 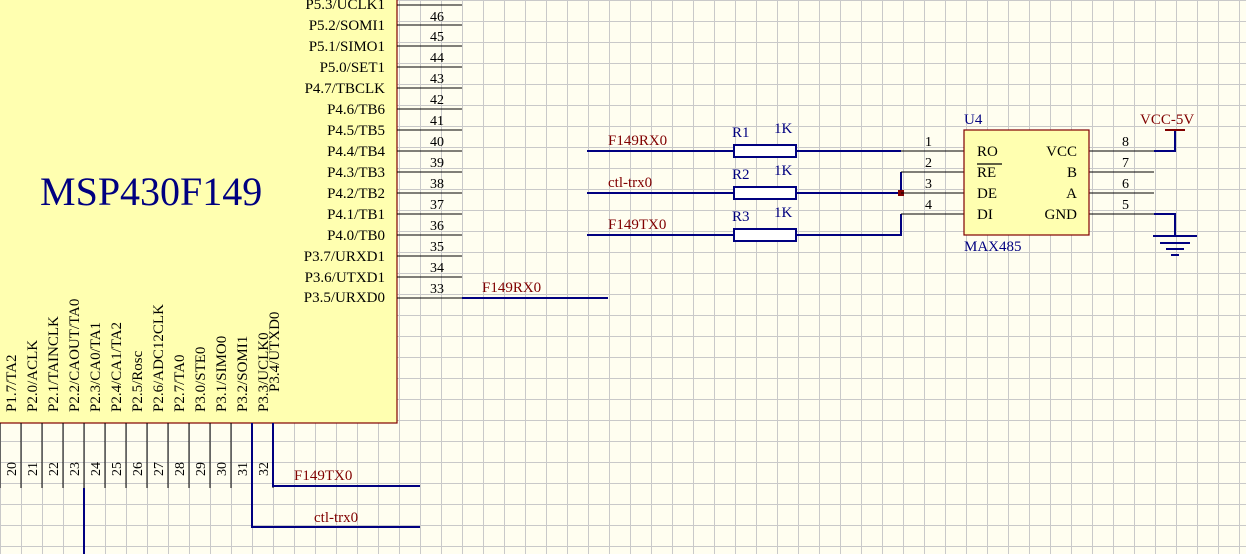 What do you see at coordinates (117, 367) in the screenshot?
I see `mcu-pin-label: P2.4/CA1/TA2` at bounding box center [117, 367].